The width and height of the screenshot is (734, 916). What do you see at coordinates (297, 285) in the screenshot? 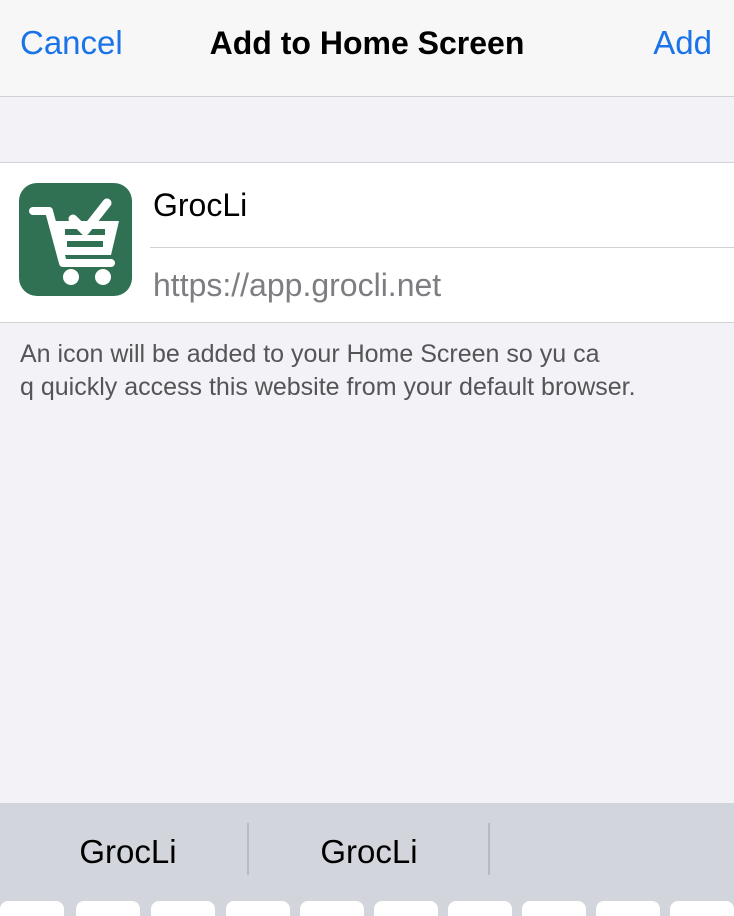
I see `url-field: https://app.grocli.net` at bounding box center [297, 285].